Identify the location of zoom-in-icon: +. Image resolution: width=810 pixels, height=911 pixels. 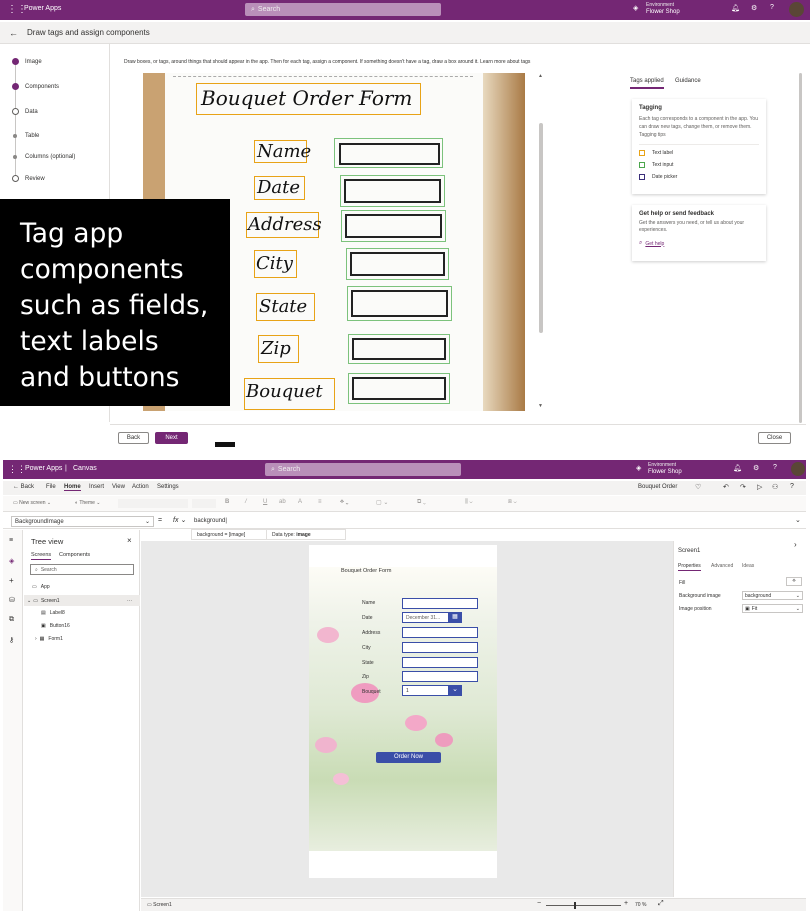
(626, 903).